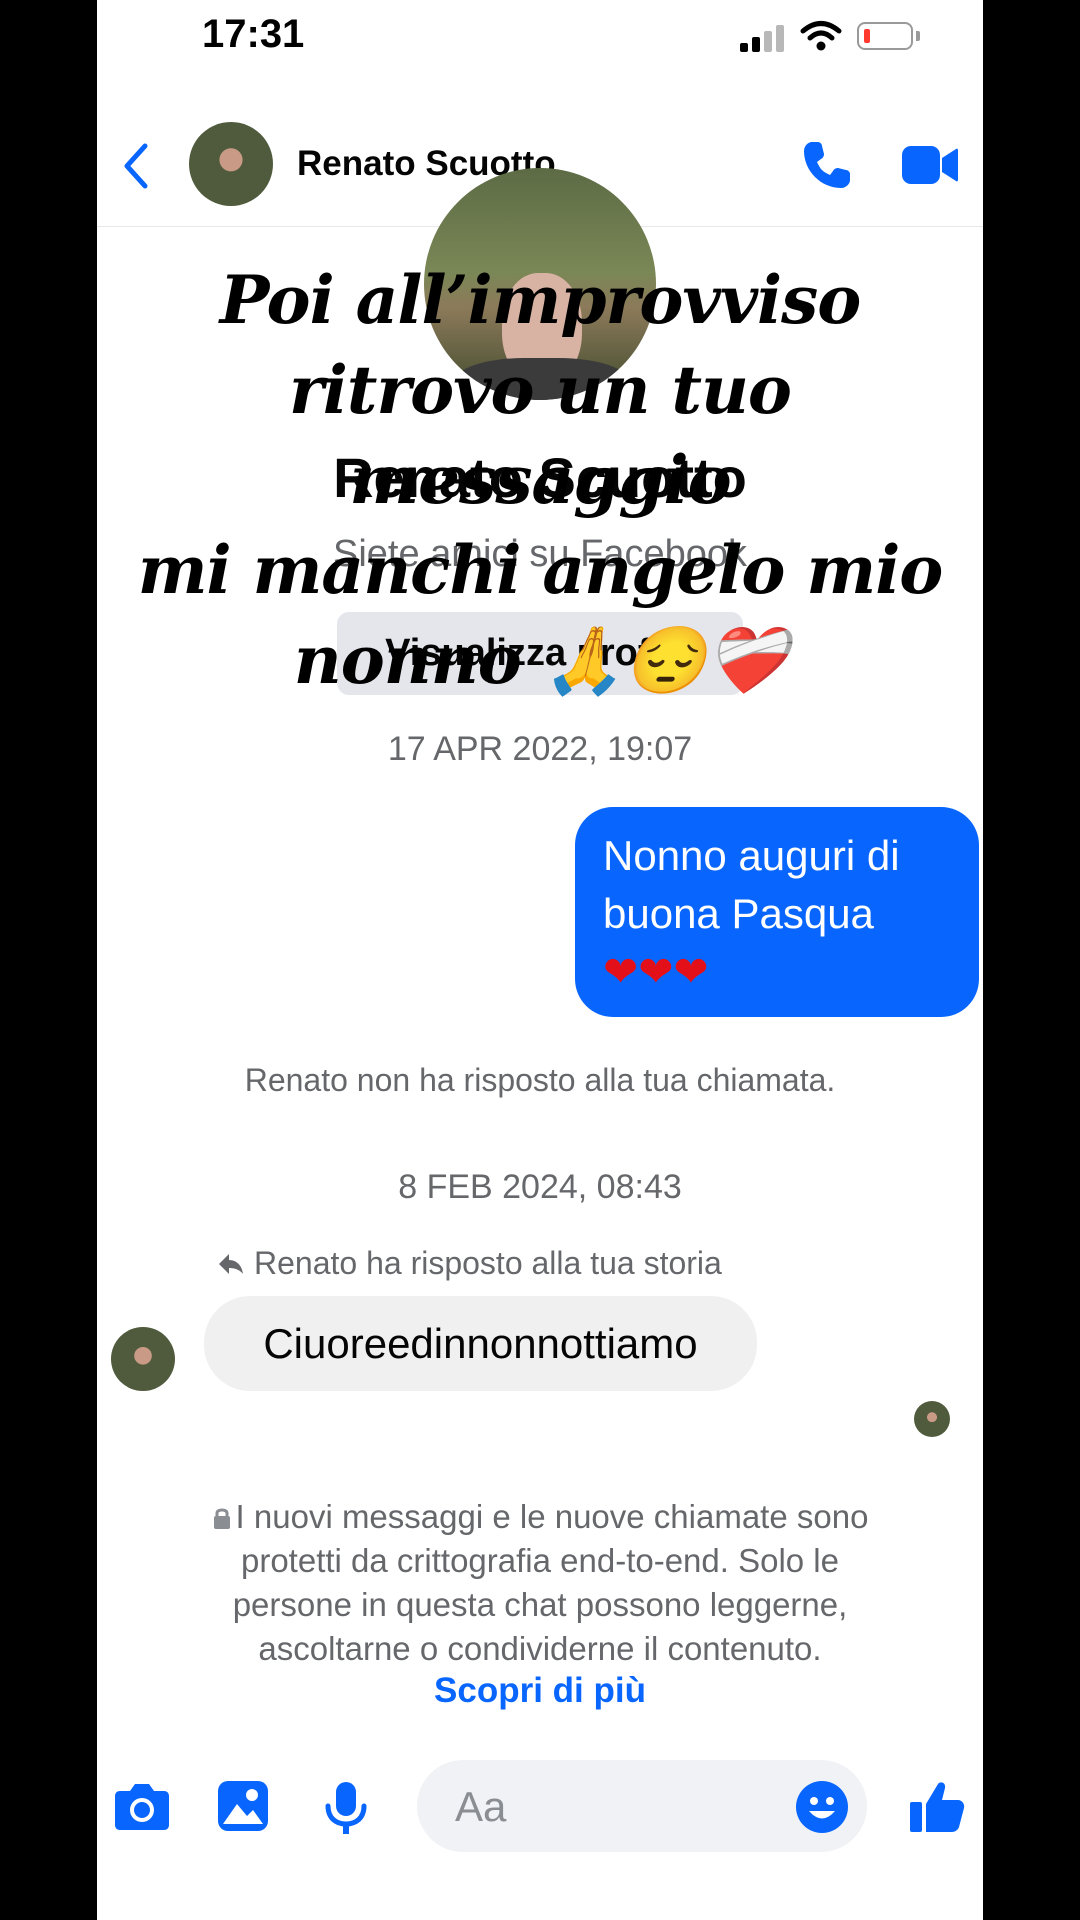 The image size is (1080, 1920). Describe the element at coordinates (751, 855) in the screenshot. I see `message-text: Nonno auguri di` at that location.